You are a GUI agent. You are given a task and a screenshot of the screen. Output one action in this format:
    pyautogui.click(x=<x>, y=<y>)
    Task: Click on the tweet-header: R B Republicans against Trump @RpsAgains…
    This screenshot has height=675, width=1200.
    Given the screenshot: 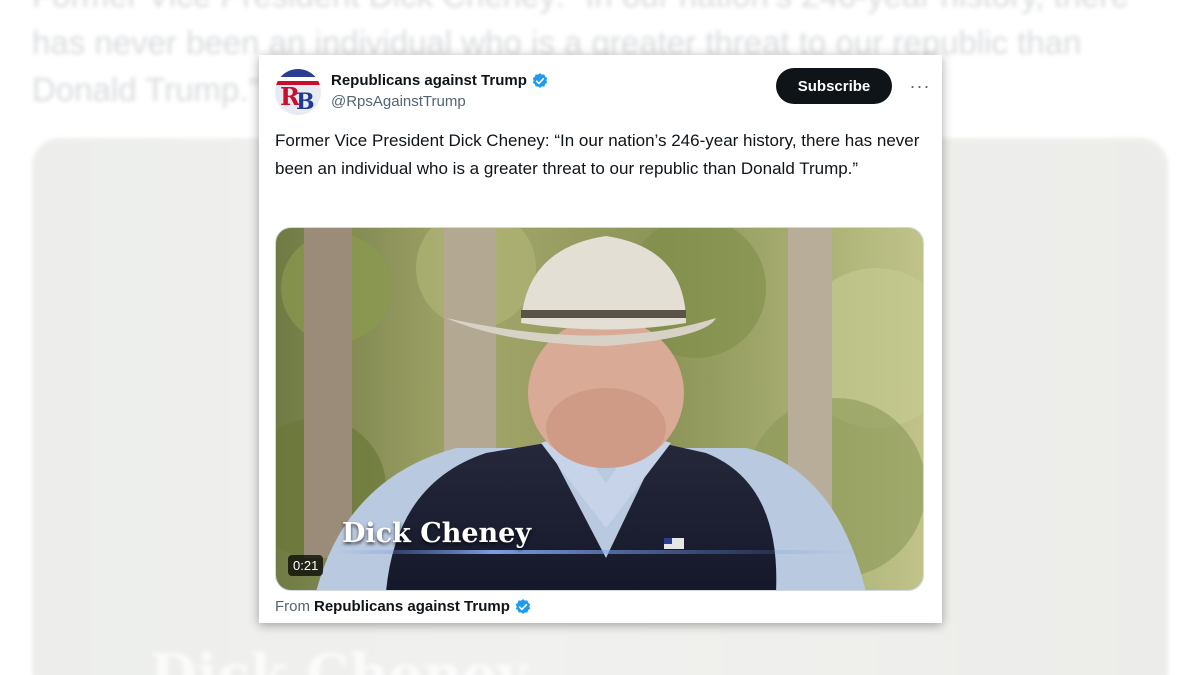 What is the action you would take?
    pyautogui.click(x=602, y=96)
    